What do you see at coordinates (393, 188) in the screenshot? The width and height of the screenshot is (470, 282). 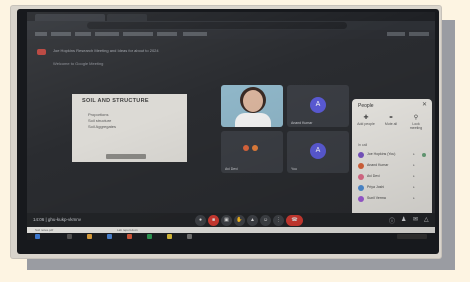 I see `participant-row: Priya Joshi ⚬` at bounding box center [393, 188].